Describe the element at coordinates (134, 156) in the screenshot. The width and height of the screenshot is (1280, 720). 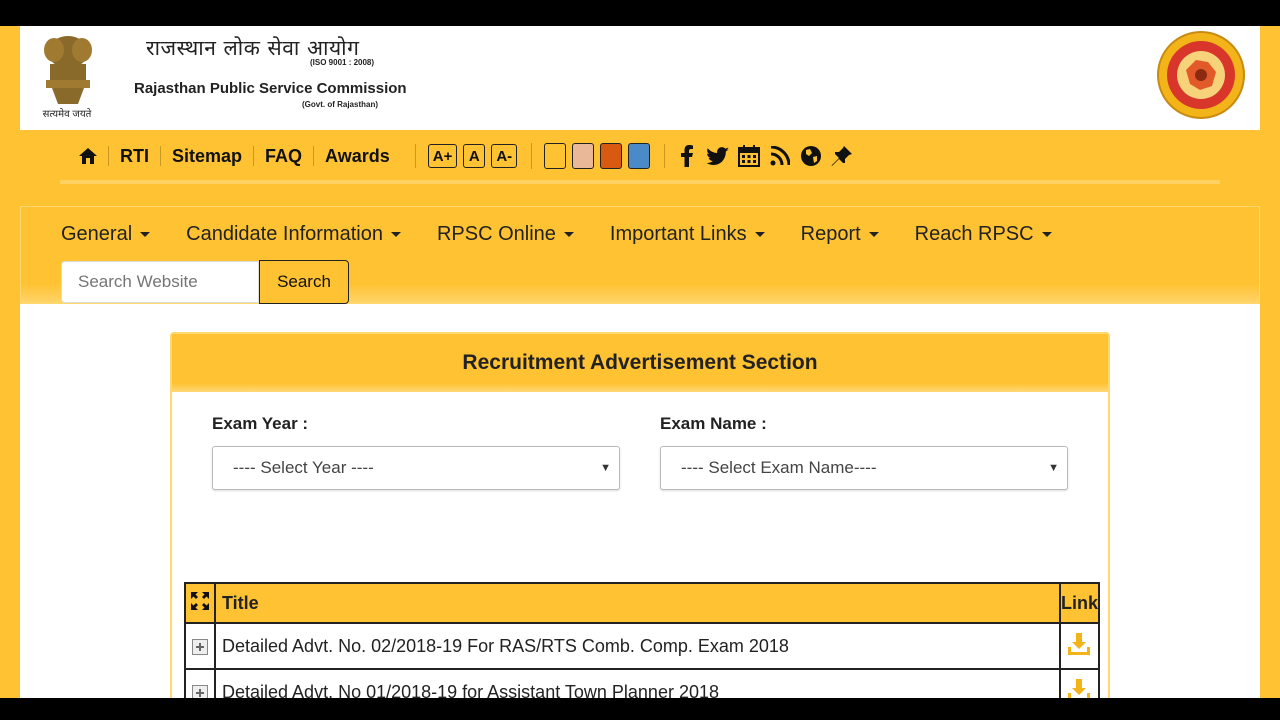
I see `rti-link: RTI` at that location.